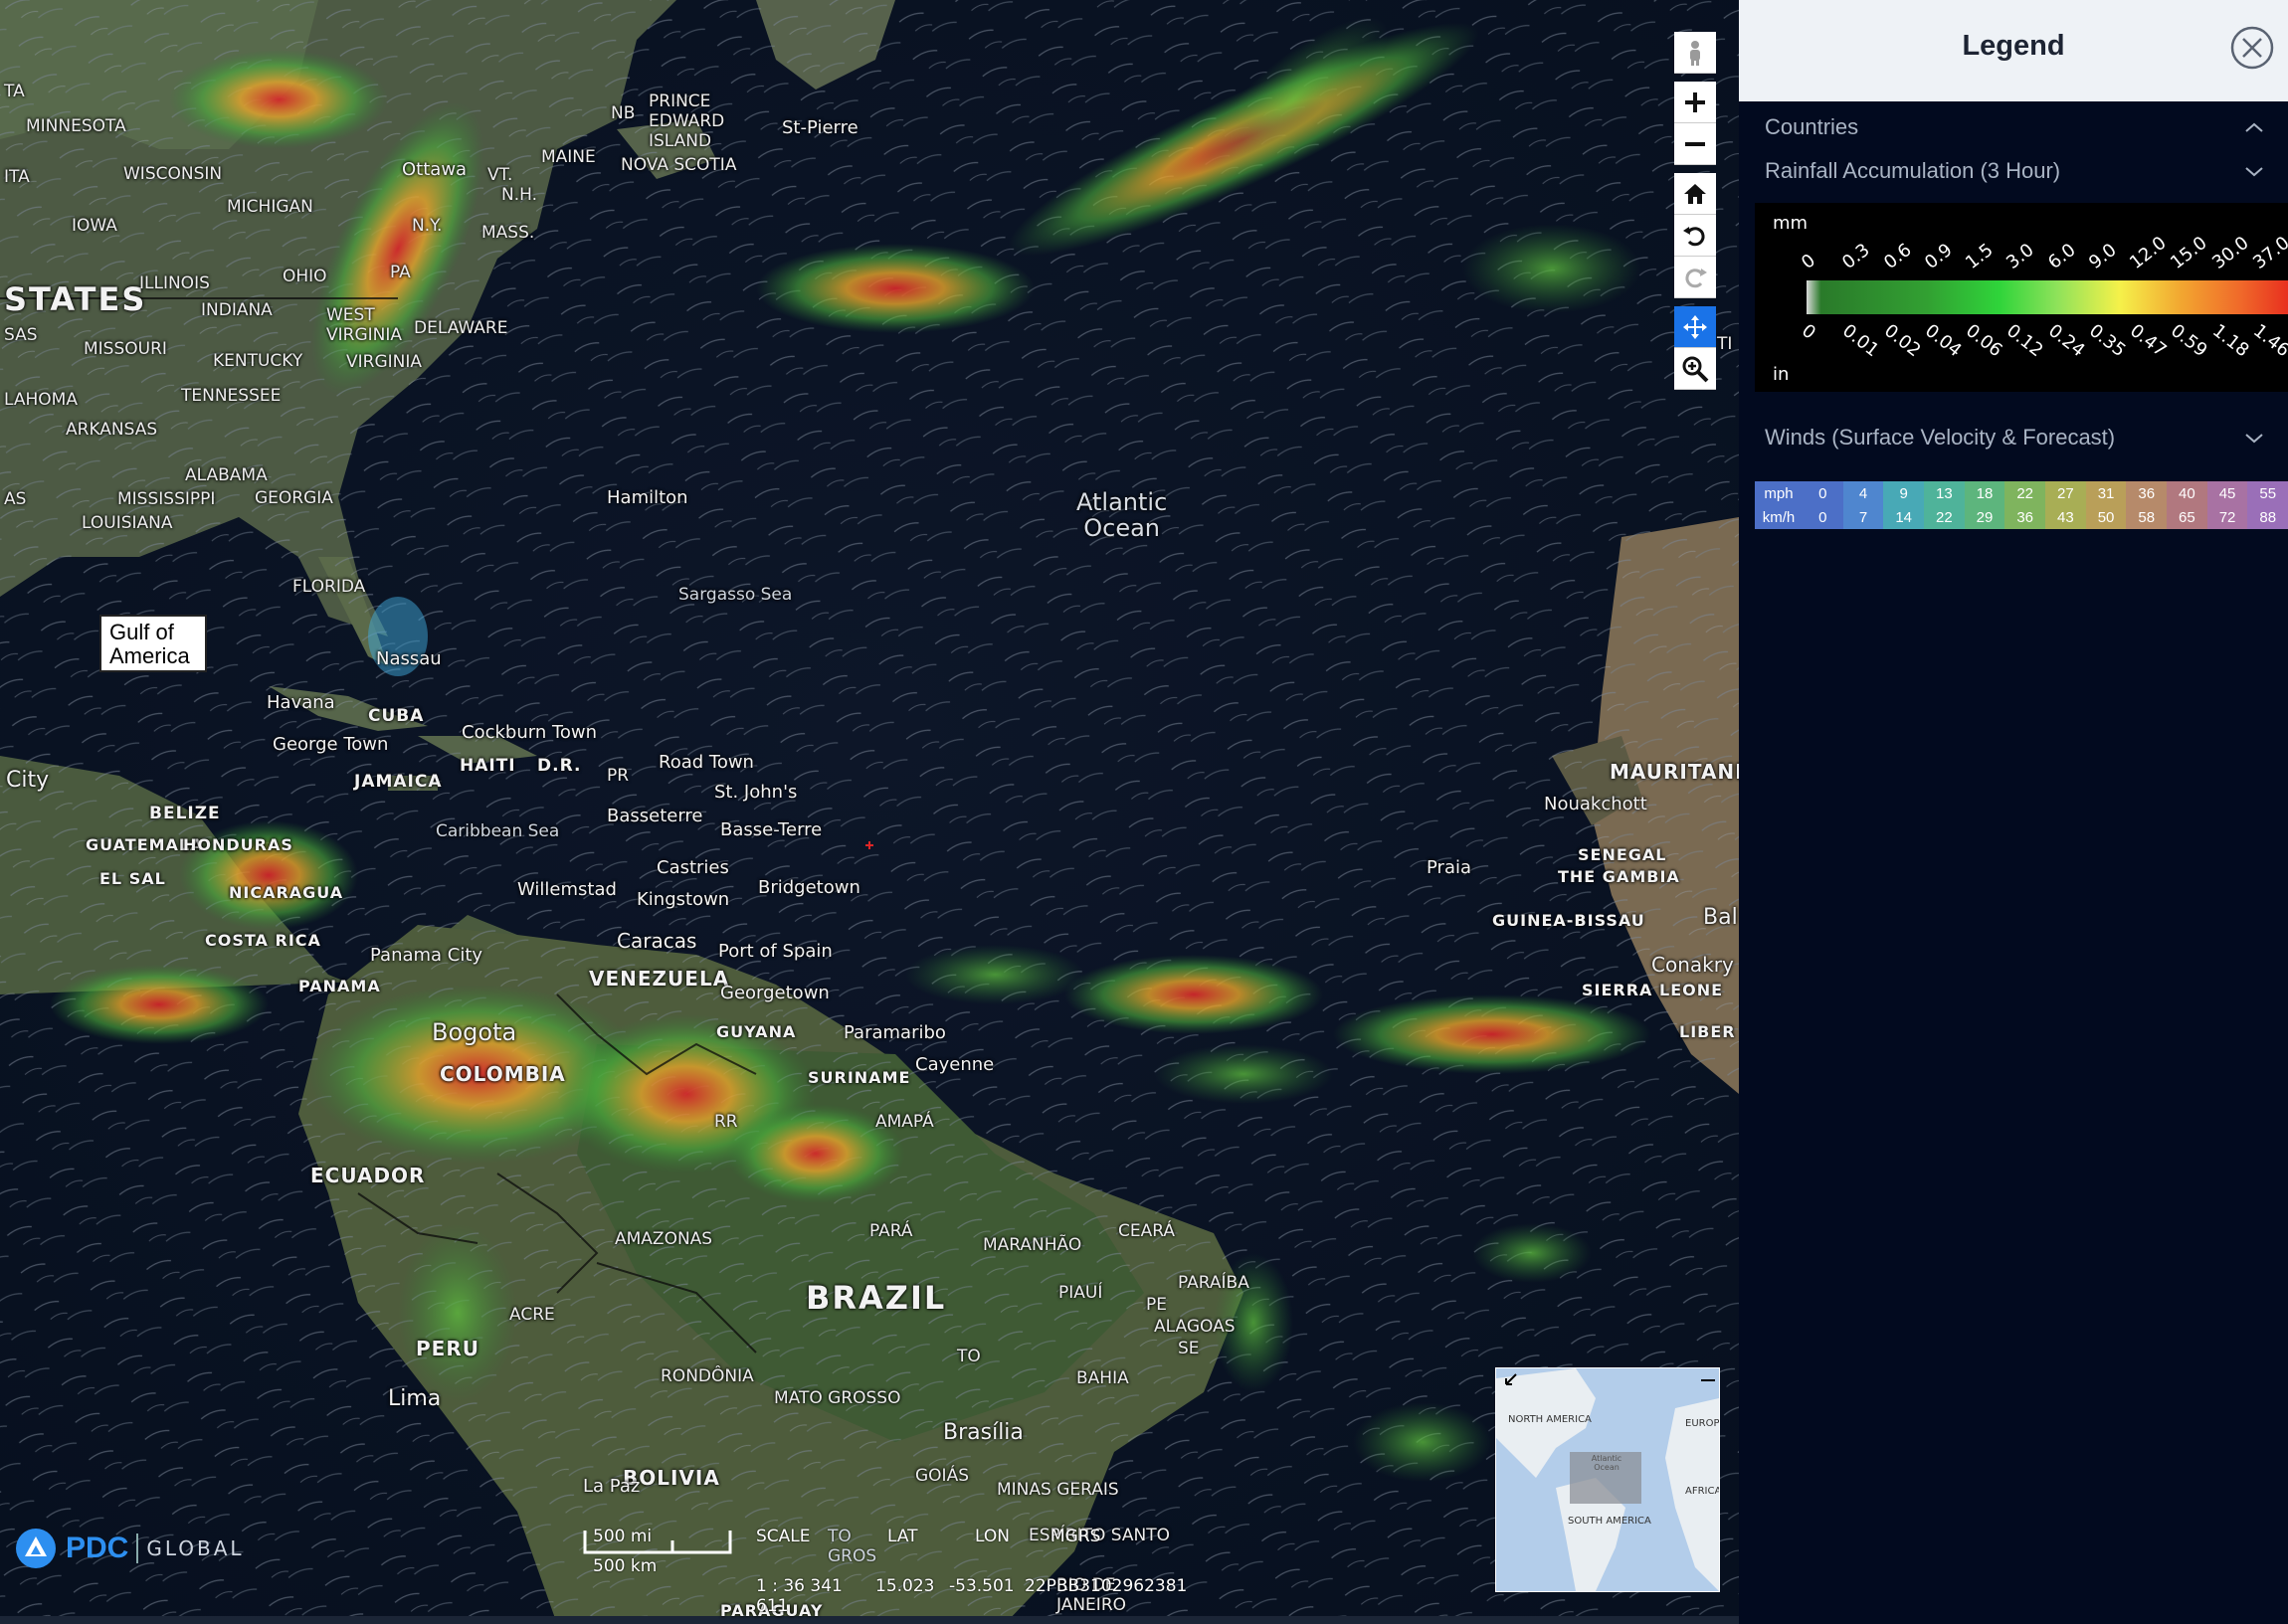 The width and height of the screenshot is (2288, 1624). Describe the element at coordinates (771, 829) in the screenshot. I see `map-label: Basse-Terre` at that location.